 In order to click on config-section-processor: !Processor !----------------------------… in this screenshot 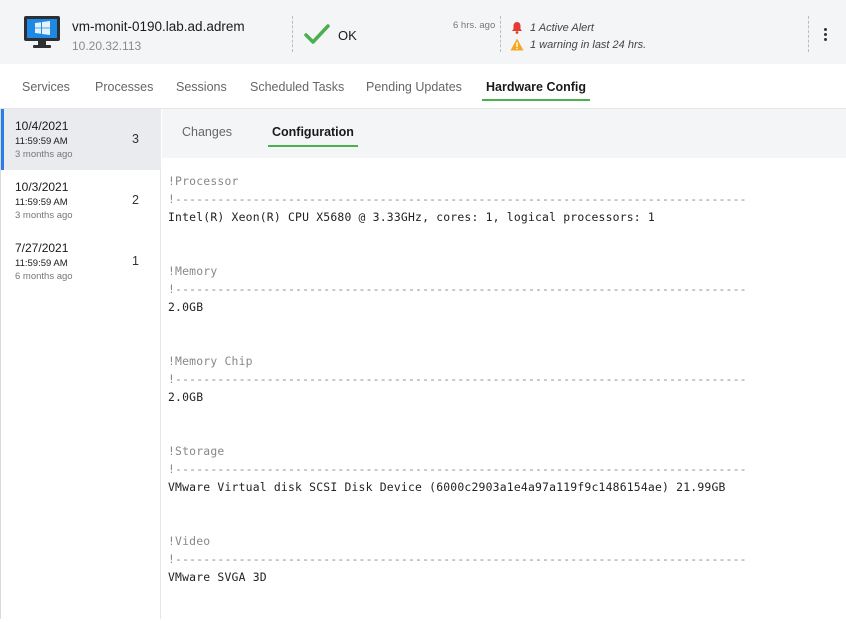, I will do `click(503, 217)`.